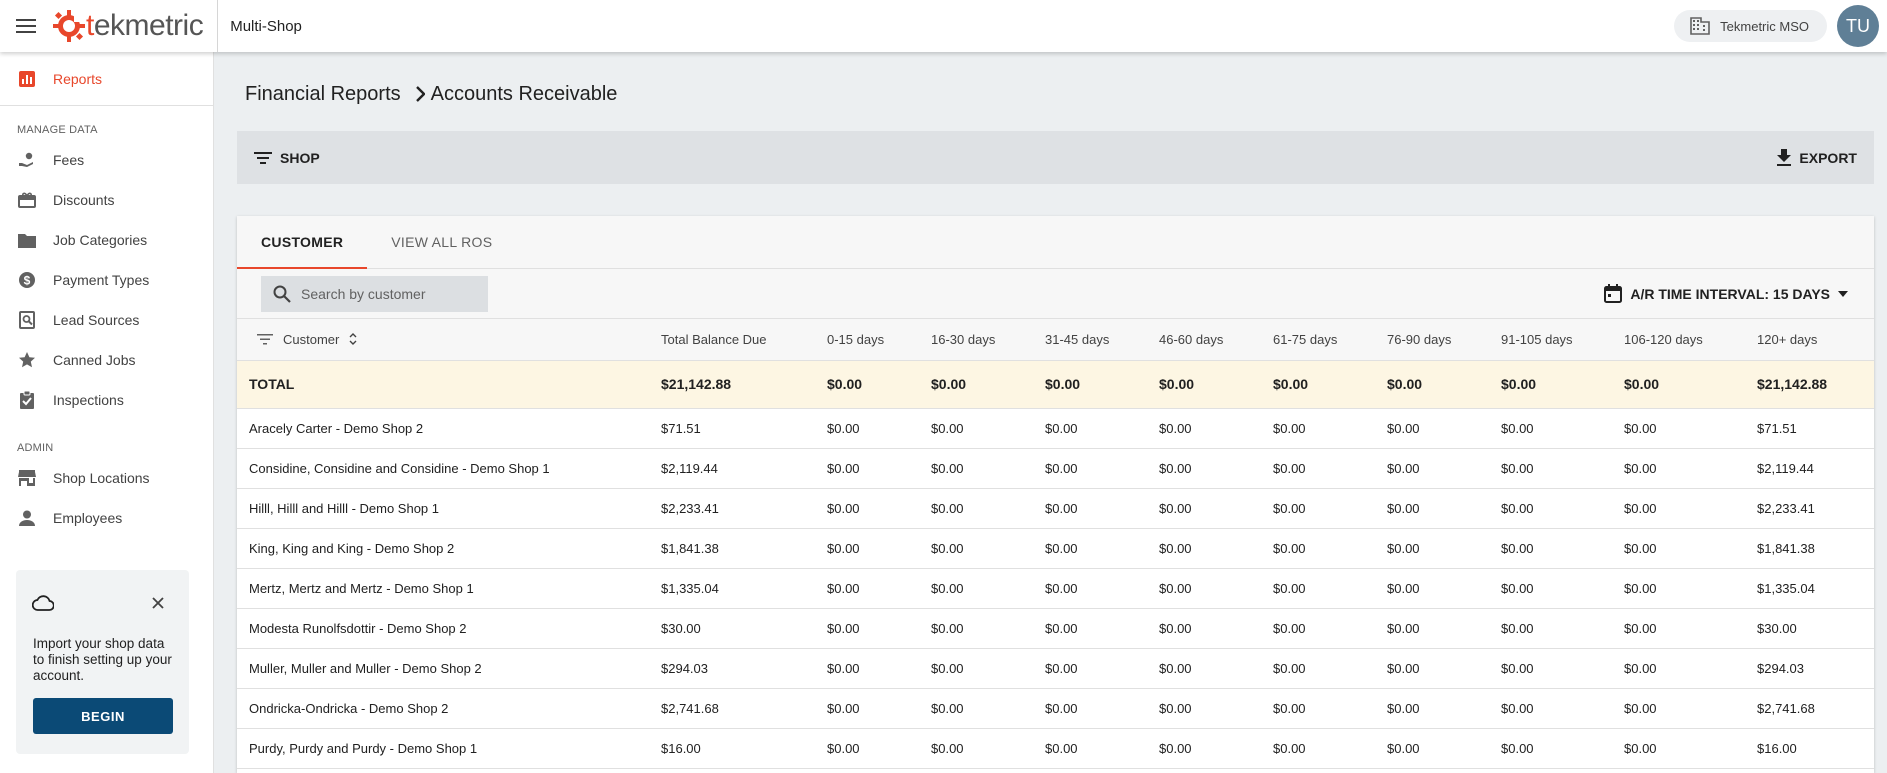 The width and height of the screenshot is (1887, 773). Describe the element at coordinates (449, 628) in the screenshot. I see `customer-cell: Modesta Runolfsdottir - Demo Shop 2` at that location.